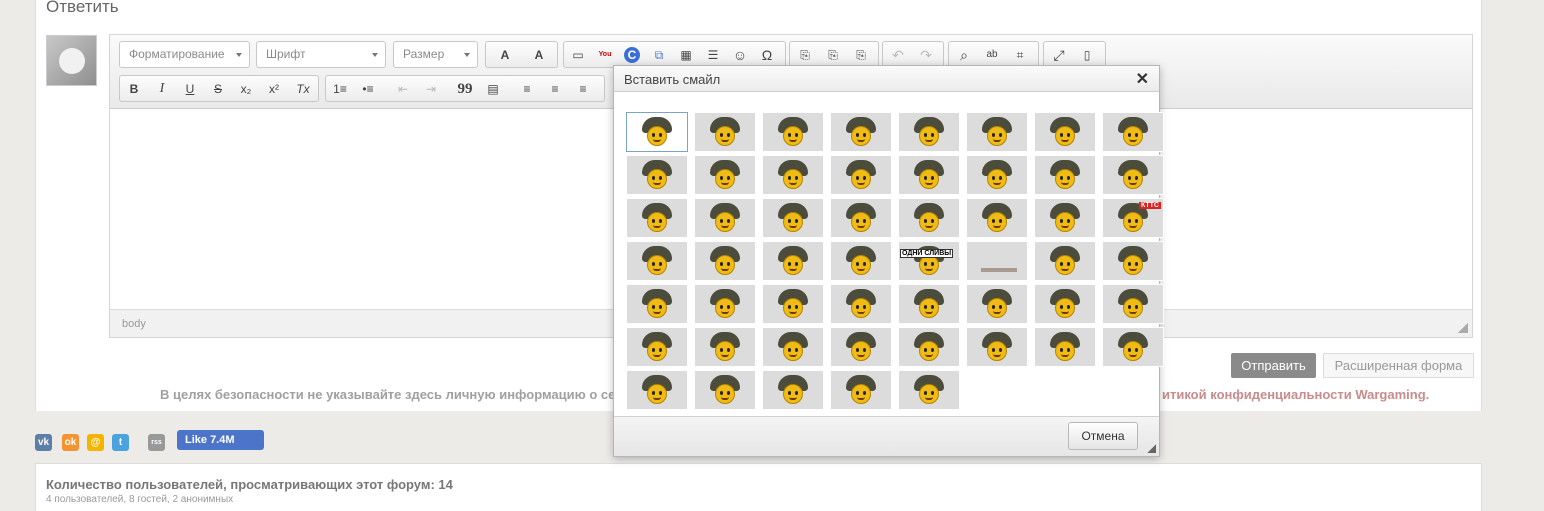 The height and width of the screenshot is (511, 1544). I want to click on close-icon: ✕, so click(1142, 79).